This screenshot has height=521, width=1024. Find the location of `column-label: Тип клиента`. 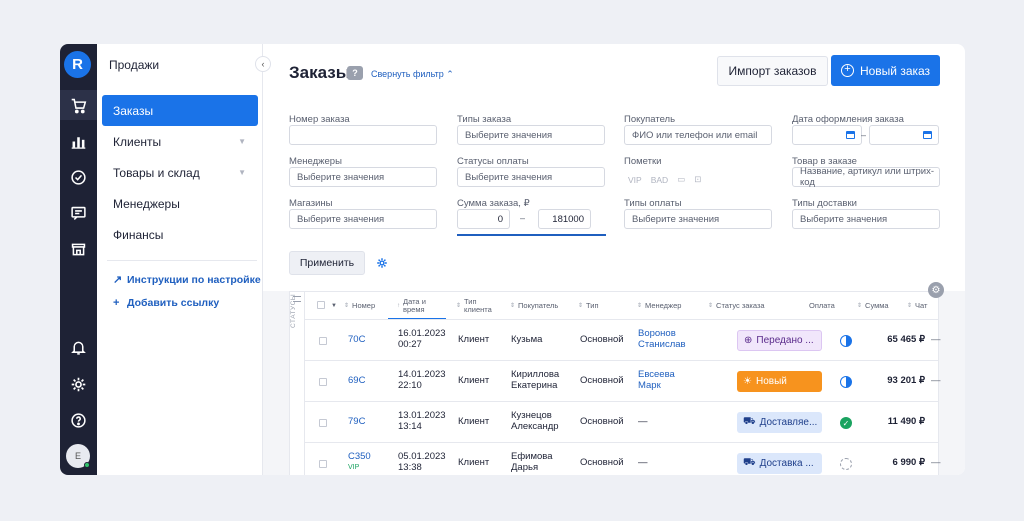

column-label: Тип клиента is located at coordinates (478, 305).